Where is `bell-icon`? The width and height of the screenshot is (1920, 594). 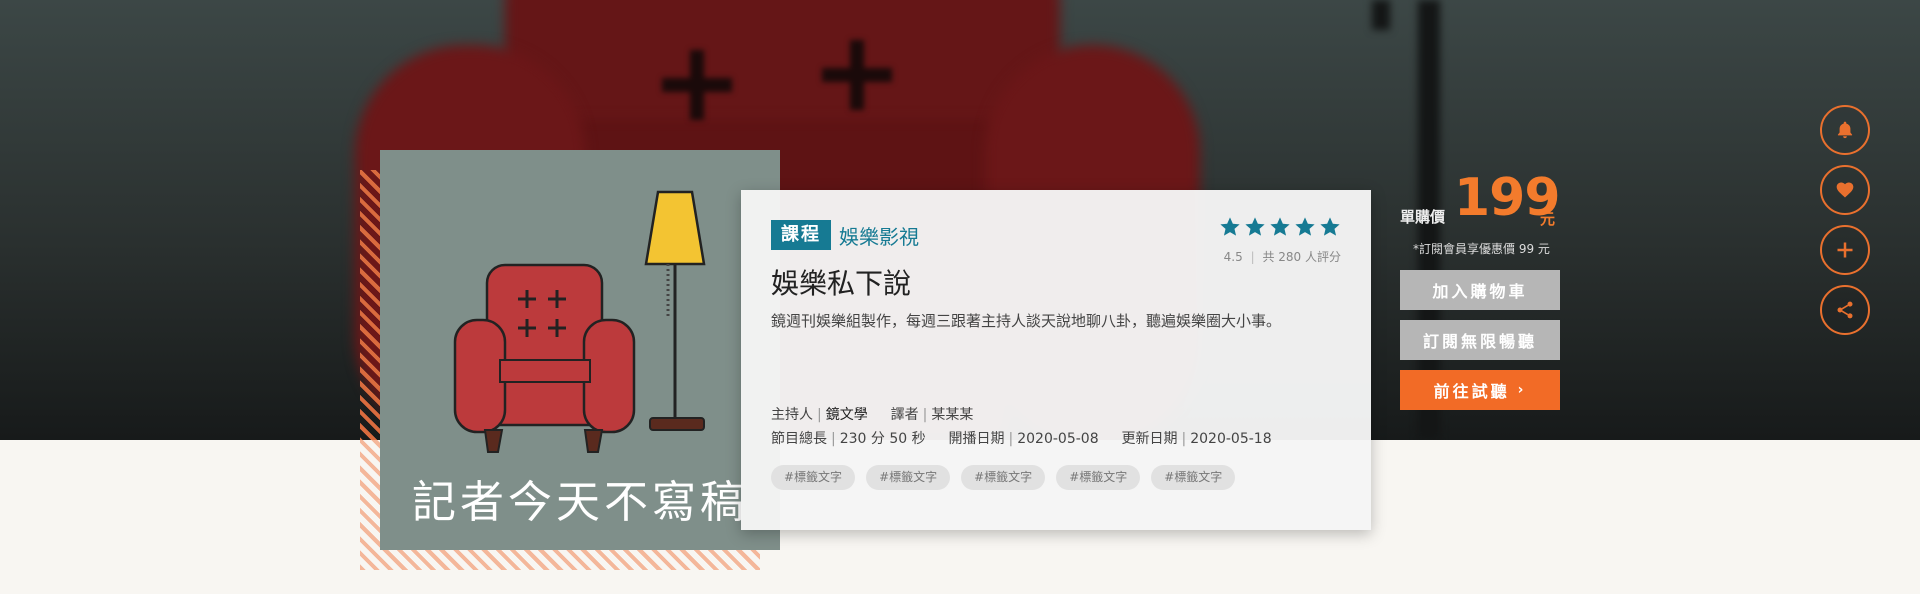 bell-icon is located at coordinates (1845, 130).